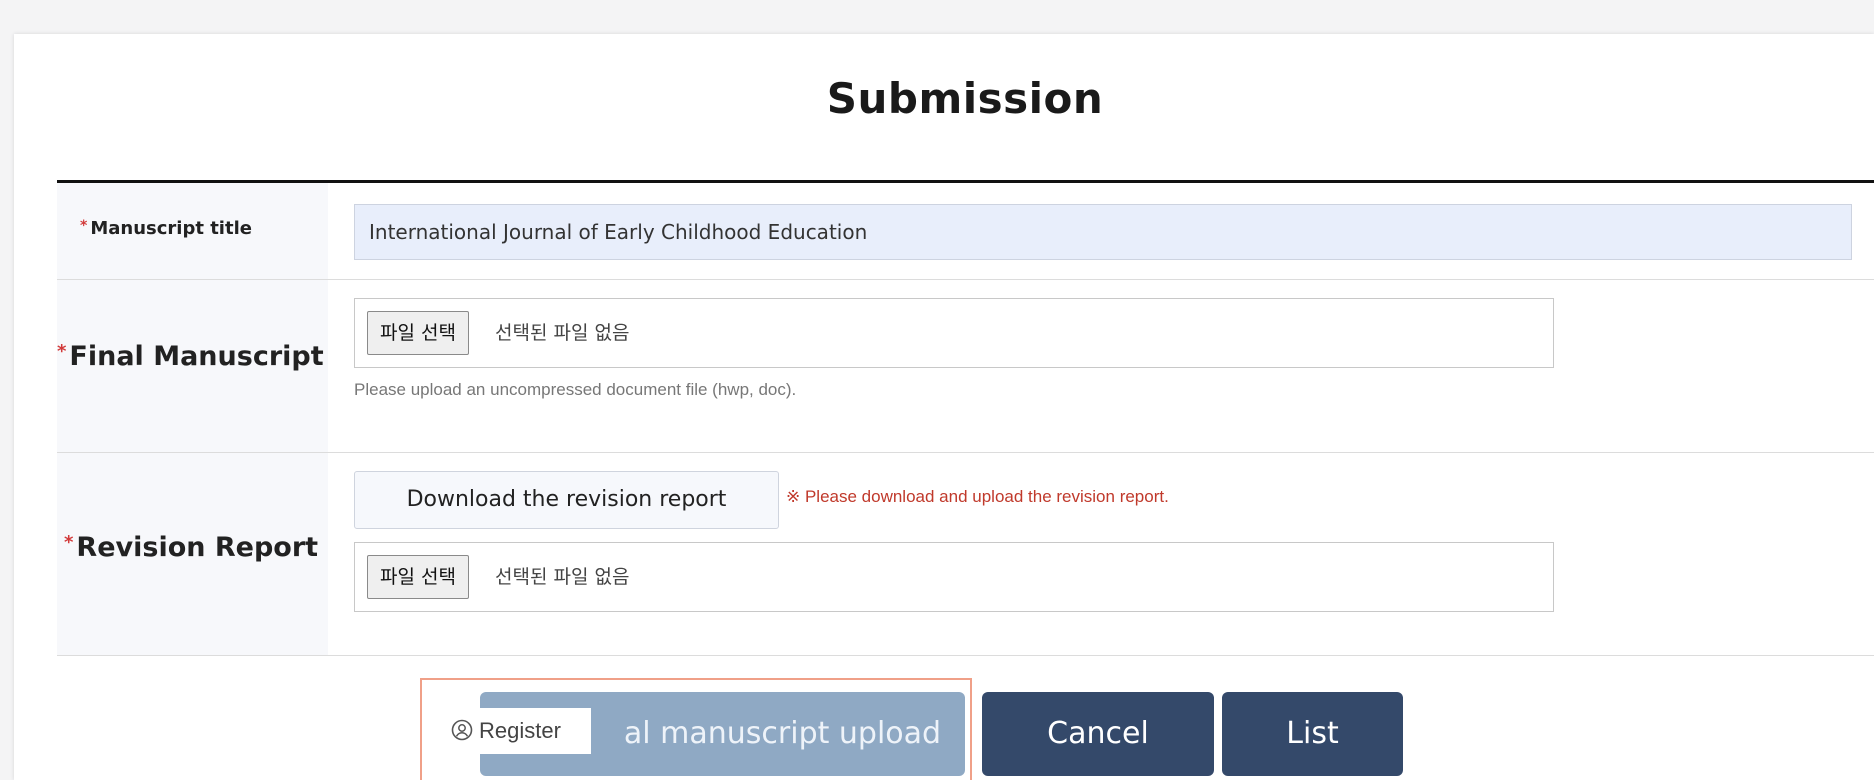 This screenshot has width=1874, height=780. I want to click on page-title: Submission, so click(965, 98).